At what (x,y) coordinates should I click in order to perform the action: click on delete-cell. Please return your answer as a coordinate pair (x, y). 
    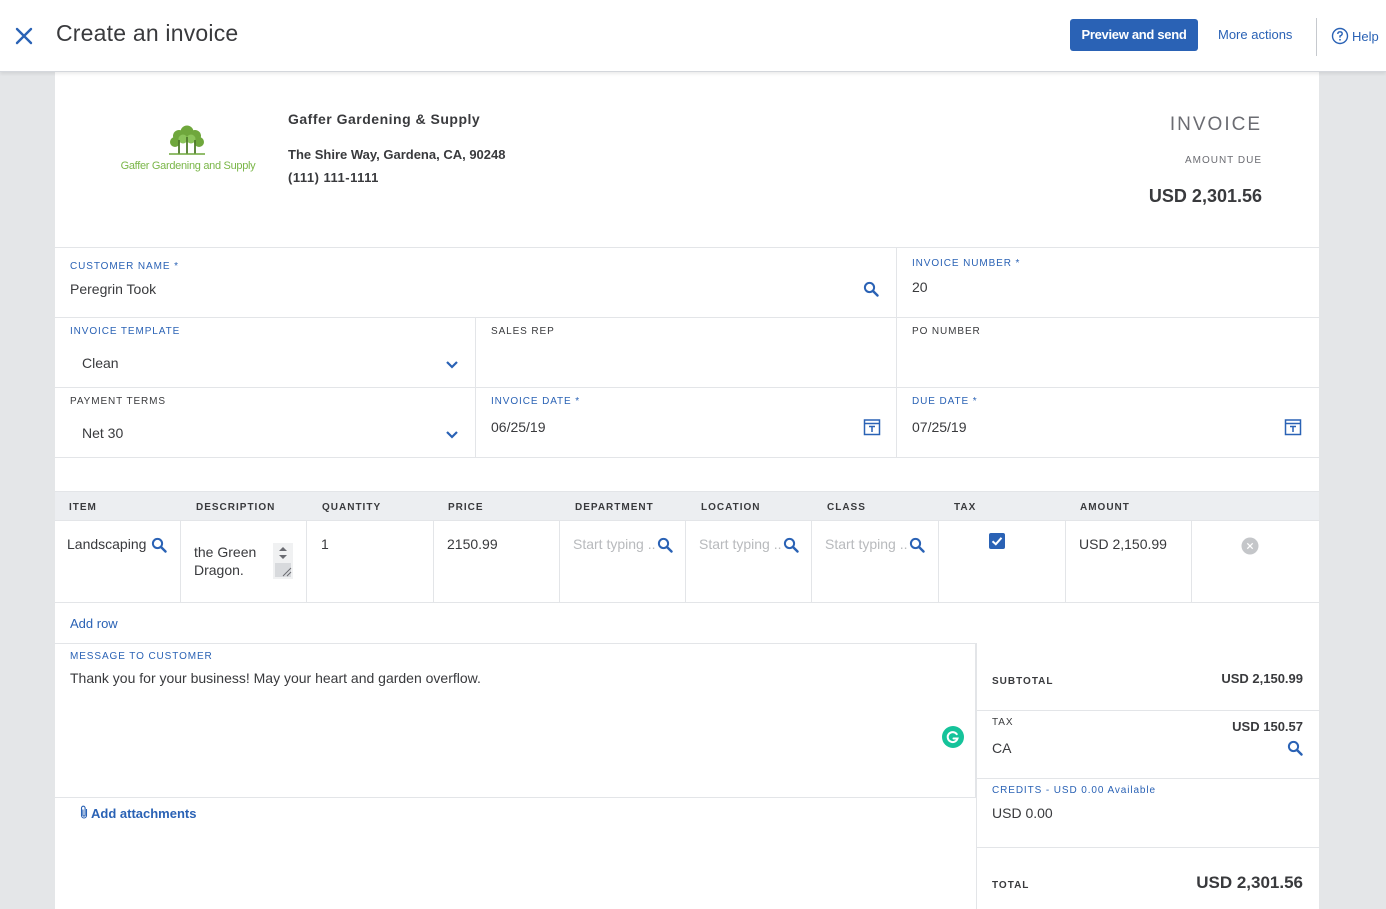
    Looking at the image, I should click on (1255, 562).